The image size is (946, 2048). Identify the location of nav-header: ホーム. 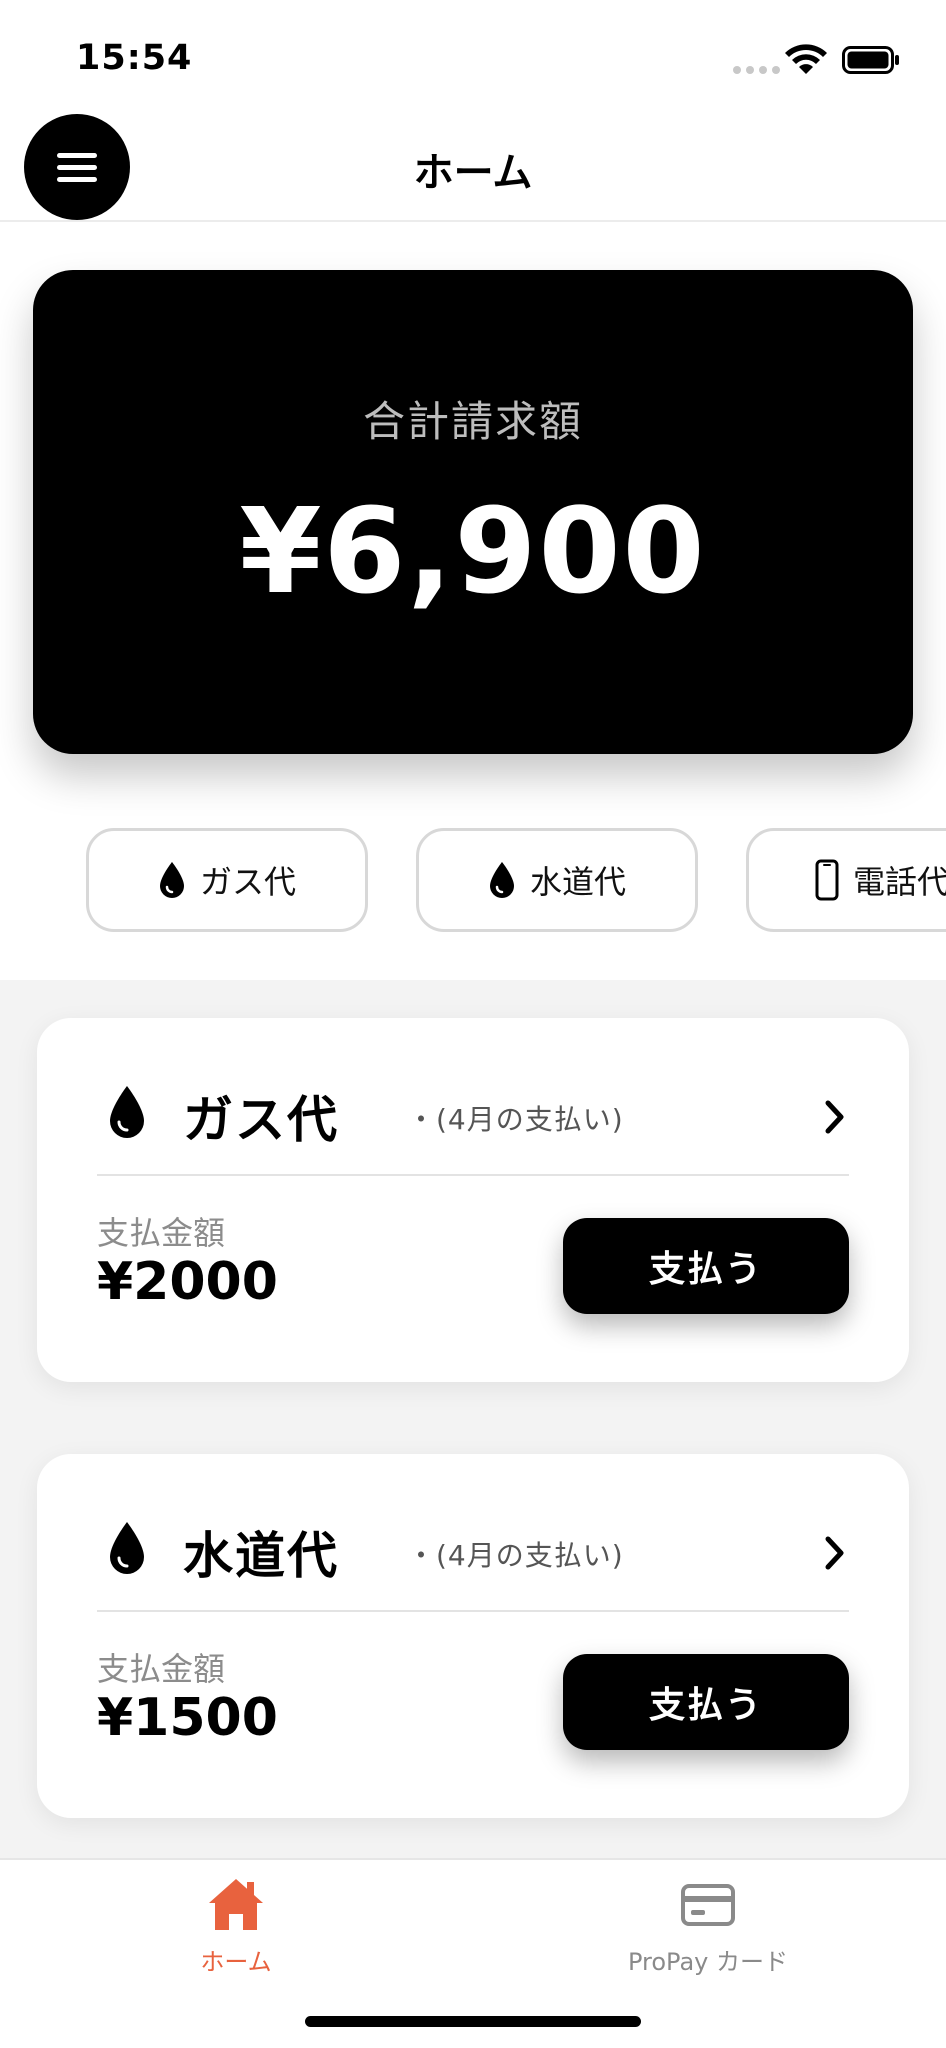
(473, 166).